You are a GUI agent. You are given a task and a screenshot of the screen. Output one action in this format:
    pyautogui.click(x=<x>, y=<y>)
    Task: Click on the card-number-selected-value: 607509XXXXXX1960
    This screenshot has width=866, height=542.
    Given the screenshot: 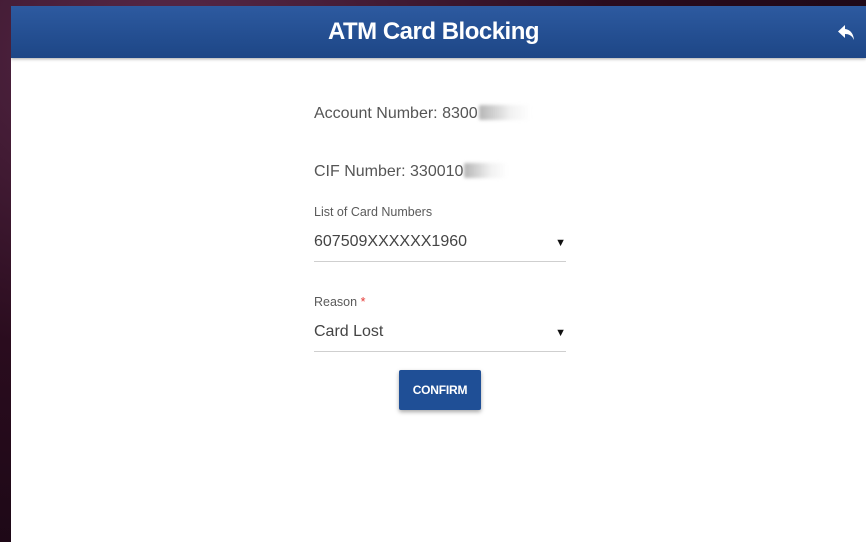 What is the action you would take?
    pyautogui.click(x=391, y=241)
    